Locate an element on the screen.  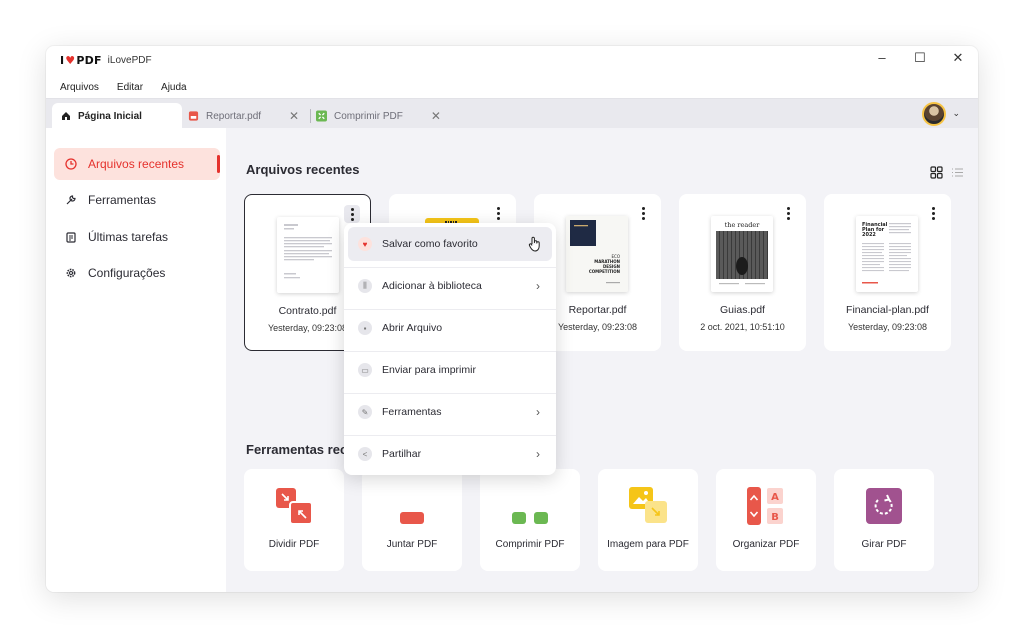
tool-label: Comprimir PDF is located at coordinates (530, 544).